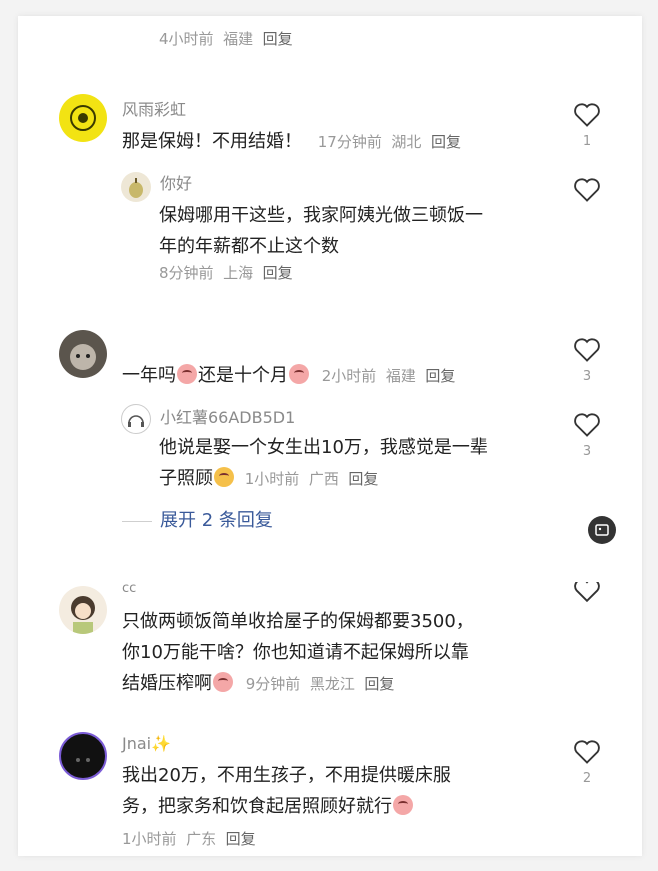 This screenshot has width=658, height=871. I want to click on comment-text-line: 务，把家务和饮食起居照顾好就行, so click(257, 806).